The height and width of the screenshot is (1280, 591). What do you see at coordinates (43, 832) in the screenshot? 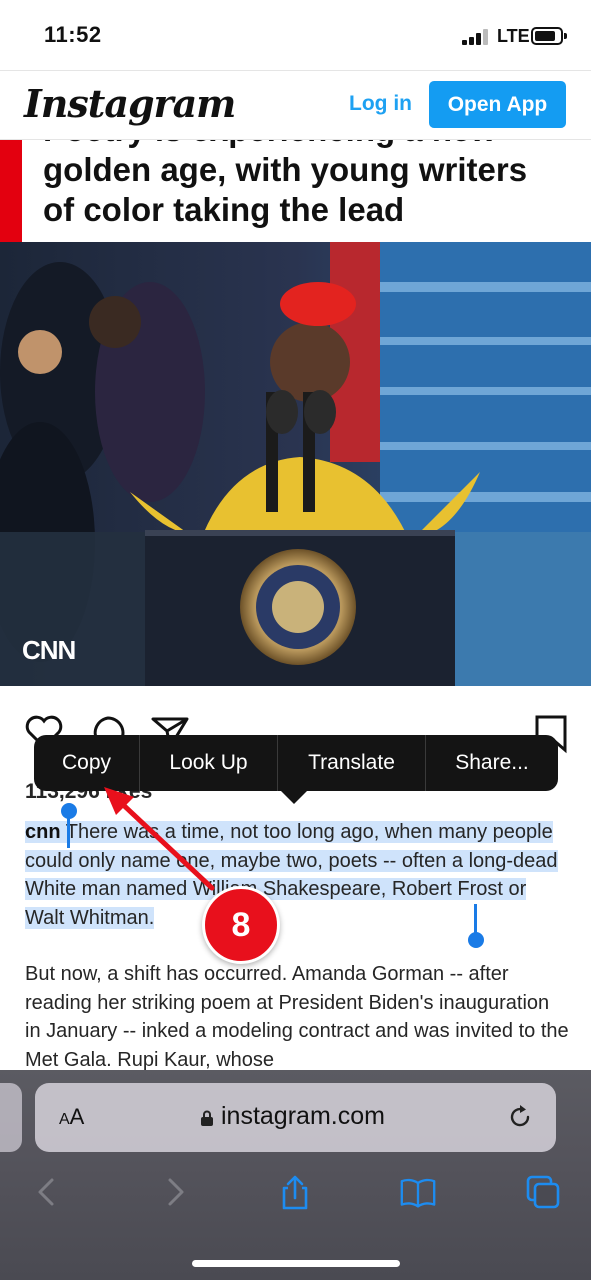
I see `caption-username: cnn` at bounding box center [43, 832].